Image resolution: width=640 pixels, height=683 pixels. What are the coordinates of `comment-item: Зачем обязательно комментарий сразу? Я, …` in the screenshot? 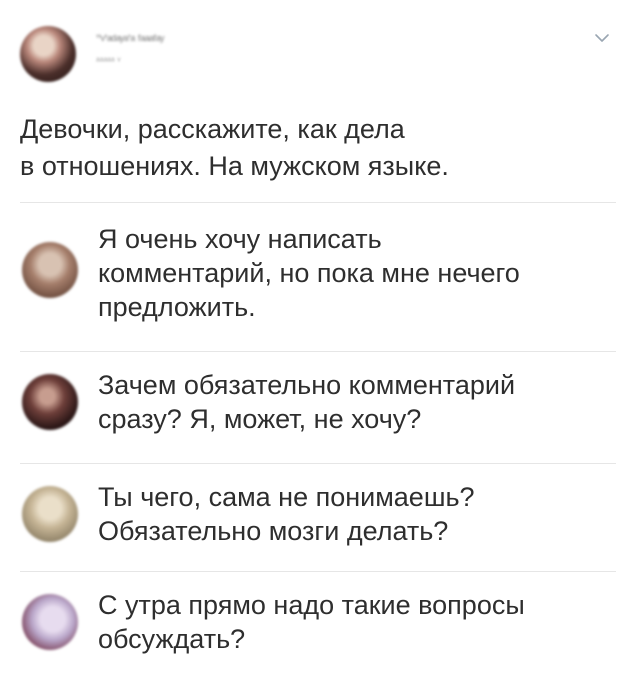 It's located at (320, 414).